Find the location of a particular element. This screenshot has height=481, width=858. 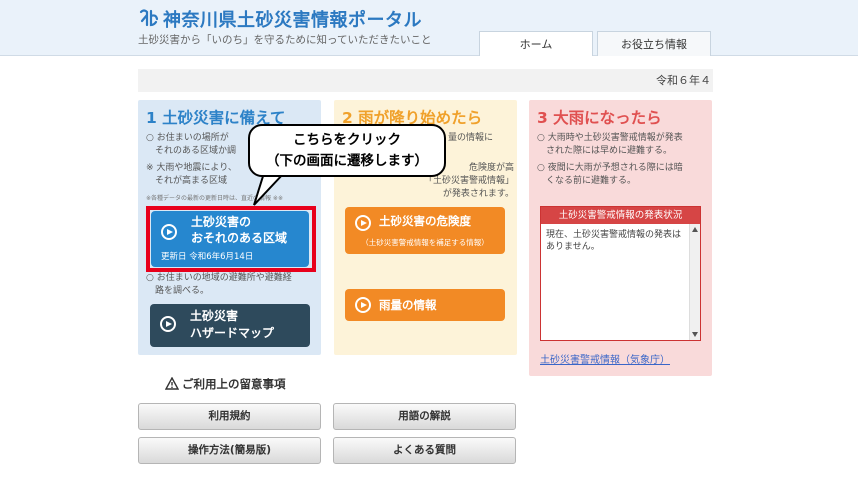

prepare-text-4: ○ お住まいの地域の避難所や避難経 路を調べる。 is located at coordinates (219, 284).